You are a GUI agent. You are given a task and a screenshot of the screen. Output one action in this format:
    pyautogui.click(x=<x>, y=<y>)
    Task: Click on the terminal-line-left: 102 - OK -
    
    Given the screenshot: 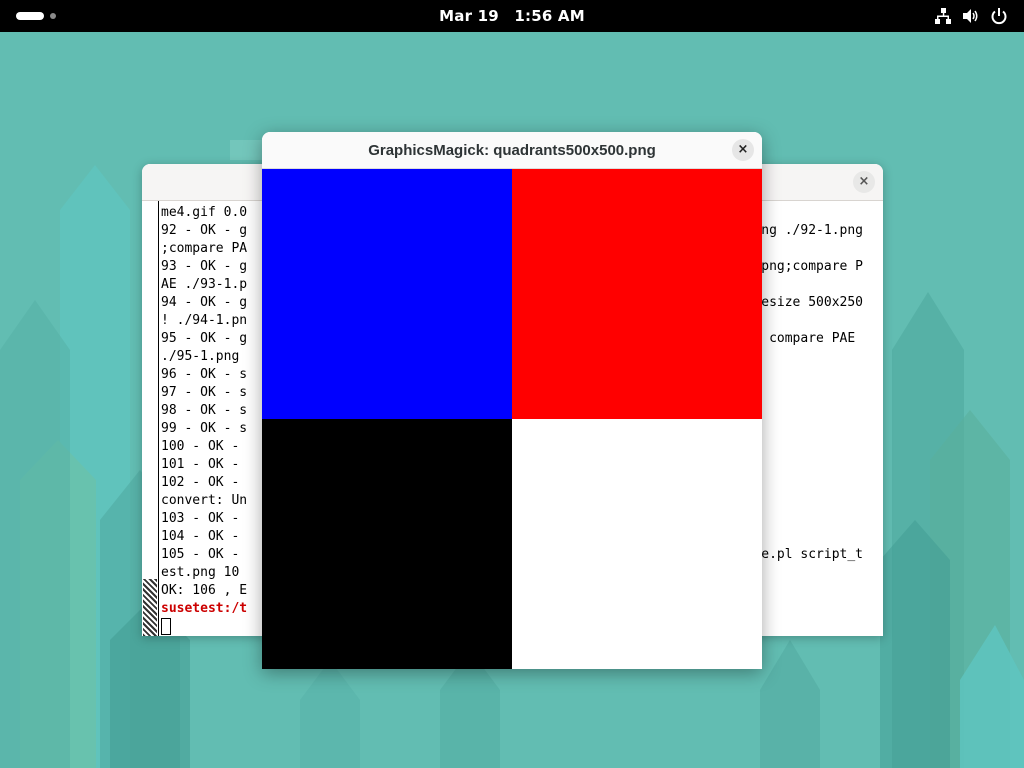 What is the action you would take?
    pyautogui.click(x=204, y=482)
    